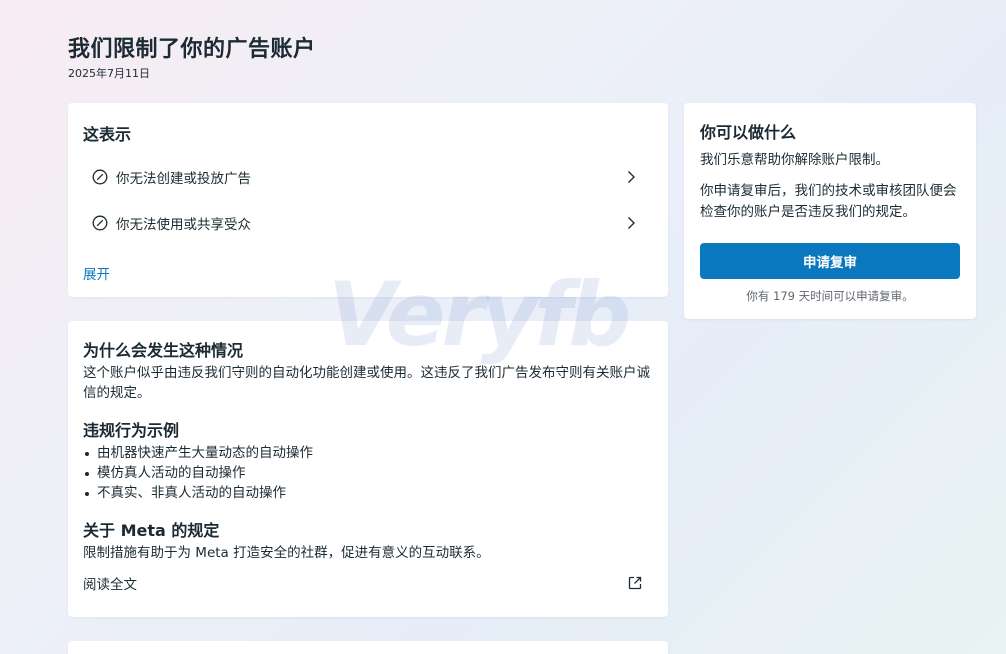 This screenshot has width=1006, height=654. I want to click on rules-body: 限制措施有助于为 Meta 打造安全的社群，促进有意义的互动联系。, so click(286, 553).